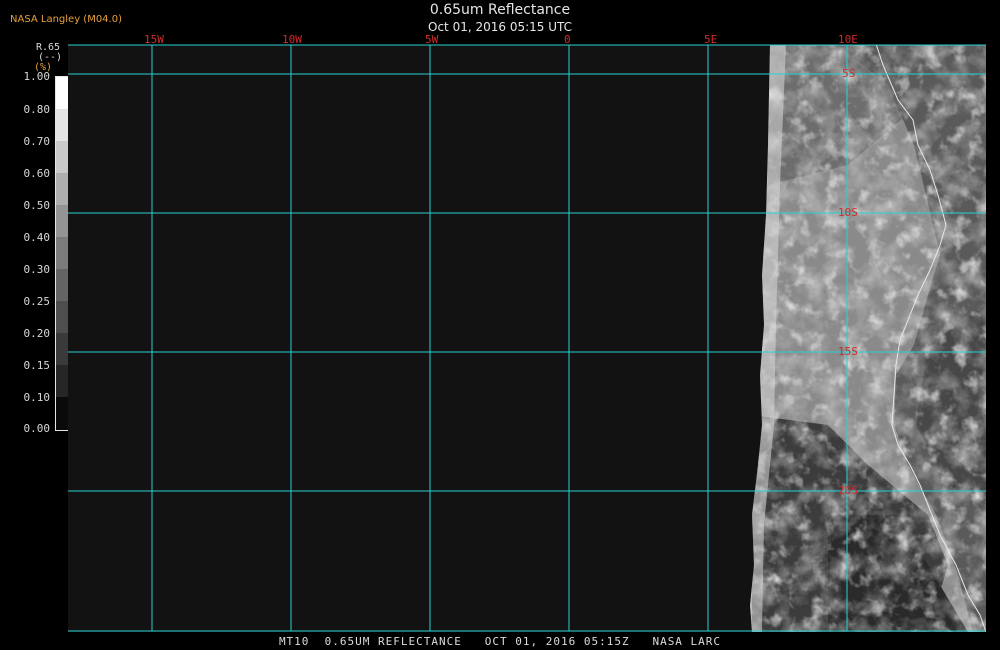 Image resolution: width=1000 pixels, height=650 pixels. I want to click on lat-label: 15S, so click(848, 351).